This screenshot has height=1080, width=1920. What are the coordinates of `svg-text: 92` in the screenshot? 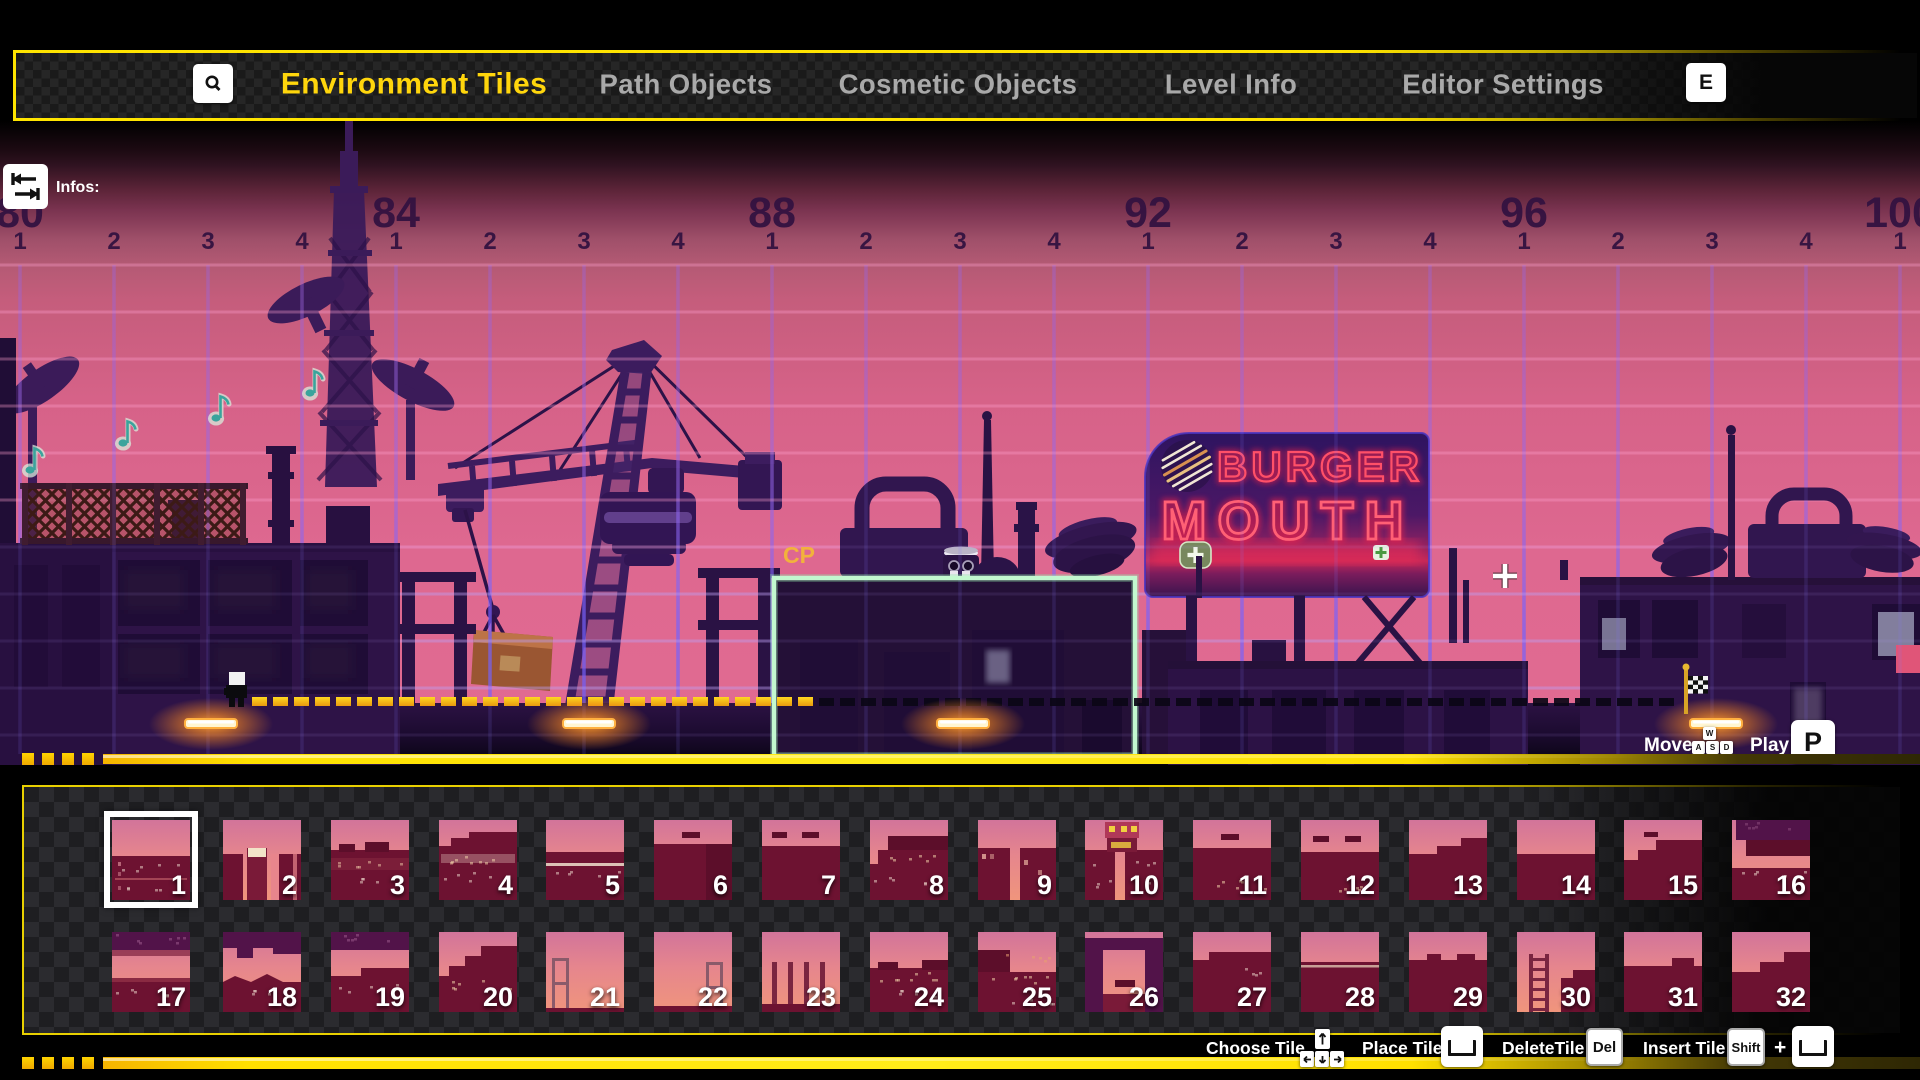 It's located at (1148, 213).